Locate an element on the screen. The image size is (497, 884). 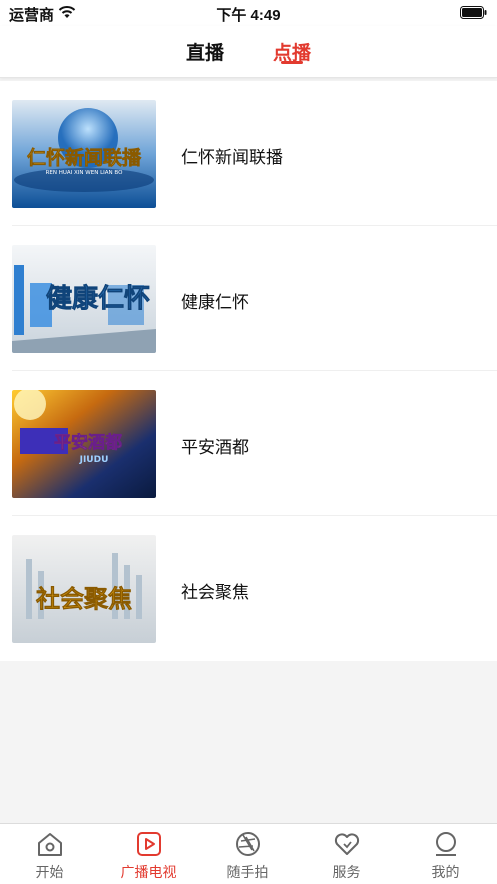
nav-snapshot: 随手拍 is located at coordinates (247, 854).